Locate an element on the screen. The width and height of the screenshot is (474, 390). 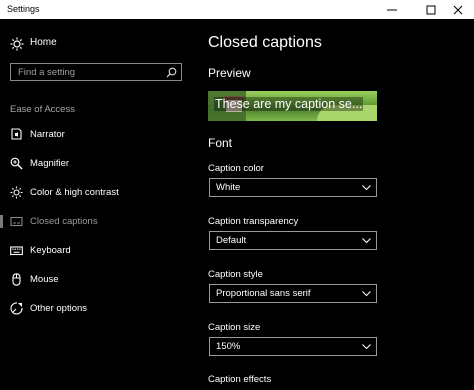
captions-icon is located at coordinates (16, 221).